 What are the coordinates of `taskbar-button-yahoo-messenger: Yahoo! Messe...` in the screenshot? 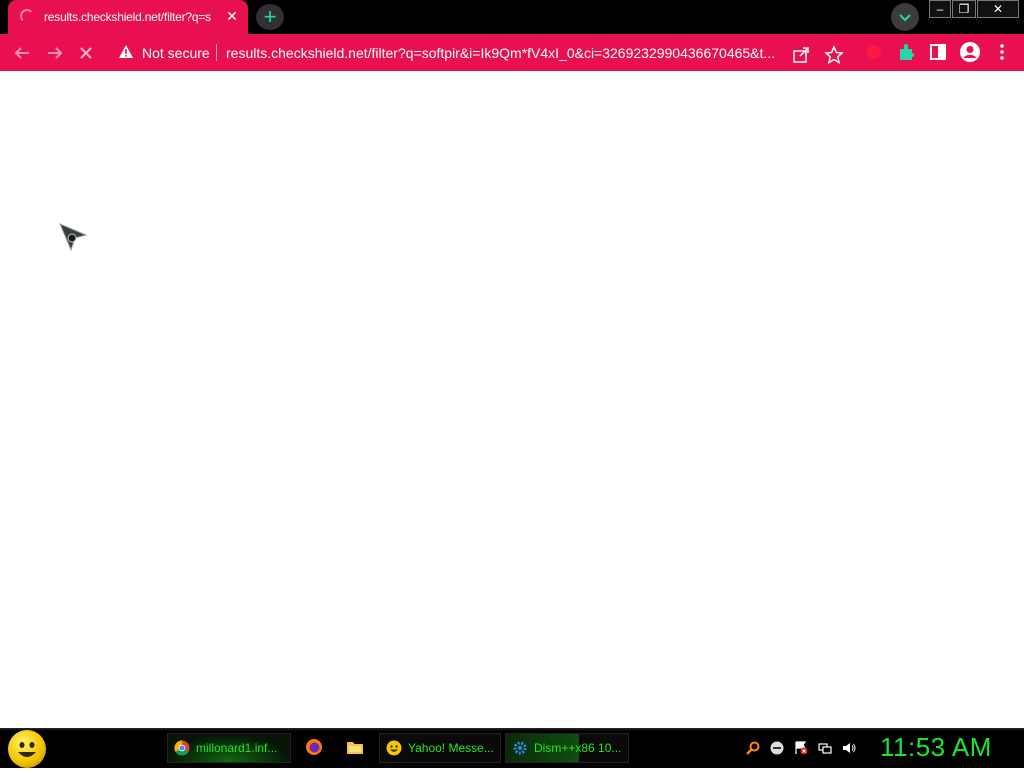 It's located at (440, 748).